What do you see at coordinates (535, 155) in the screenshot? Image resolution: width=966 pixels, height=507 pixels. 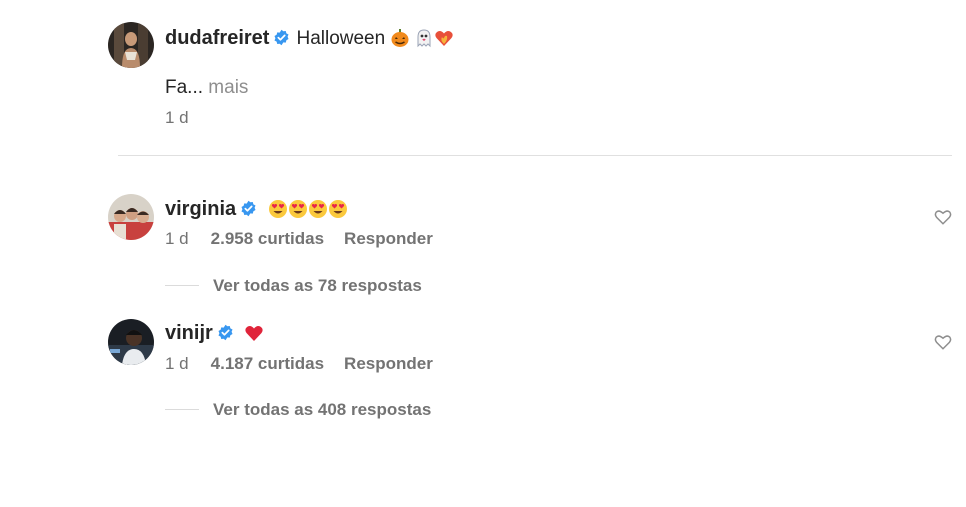 I see `caption-divider` at bounding box center [535, 155].